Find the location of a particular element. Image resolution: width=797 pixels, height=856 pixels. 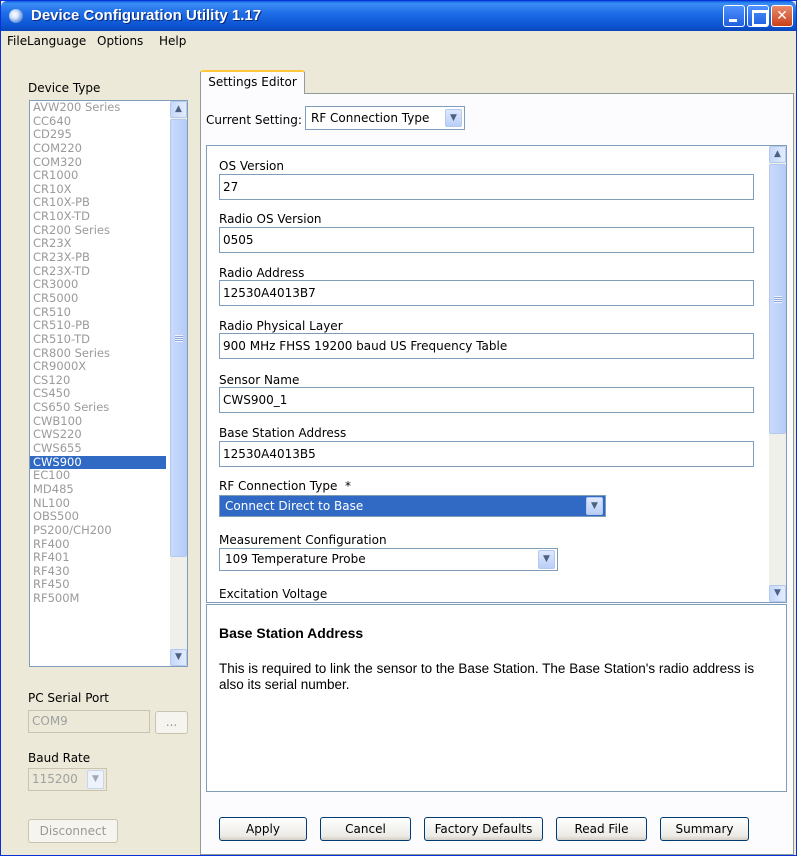

scroll-down-button: ▼ is located at coordinates (178, 657).